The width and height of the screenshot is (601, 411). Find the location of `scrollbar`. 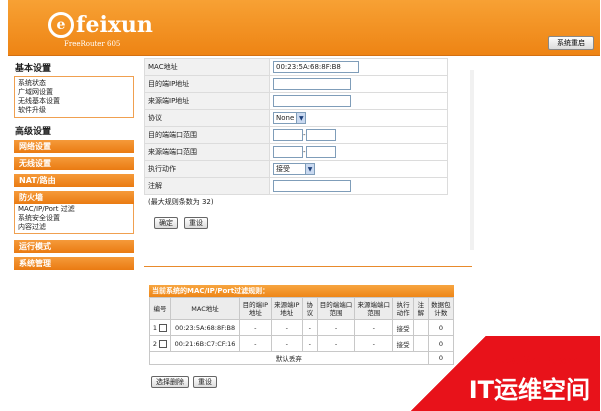

scrollbar is located at coordinates (472, 160).